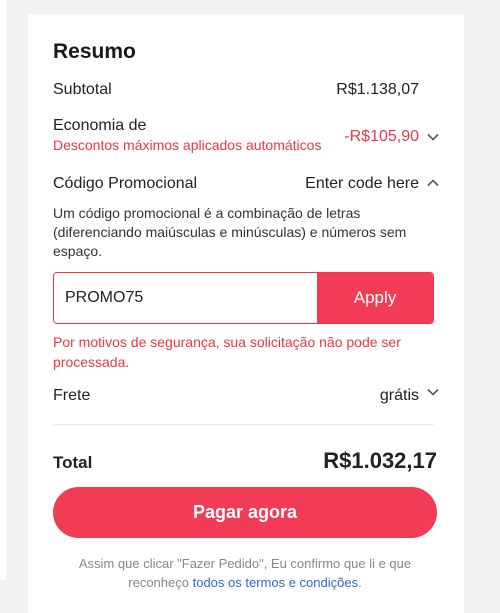  I want to click on divider, so click(243, 424).